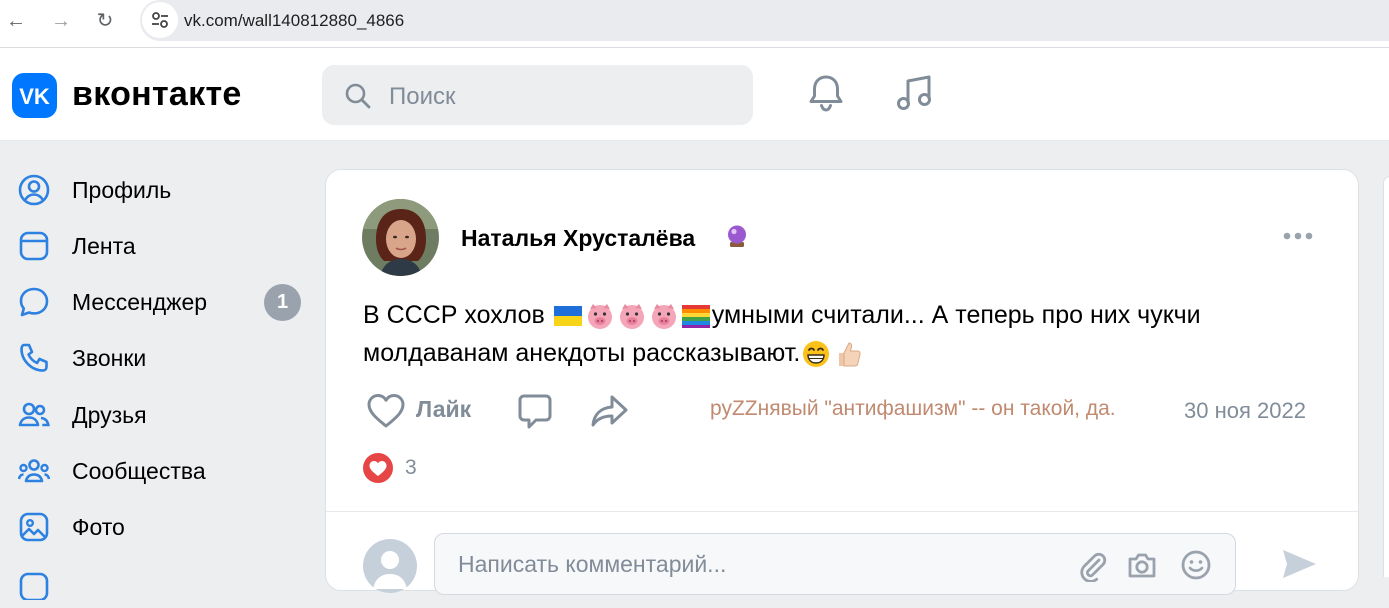 This screenshot has height=608, width=1389. I want to click on sidebar-item-more, so click(155, 583).